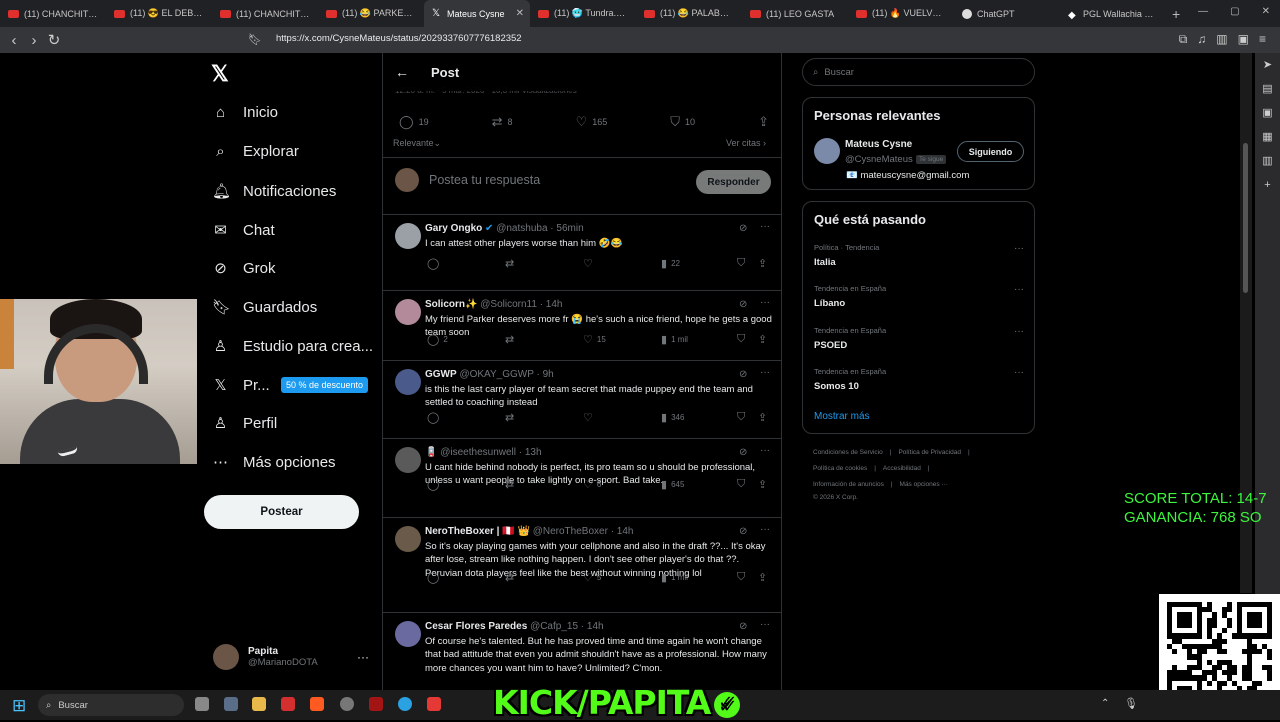 The width and height of the screenshot is (1280, 722). Describe the element at coordinates (1105, 703) in the screenshot. I see `tray-chevron-icon: ⌃` at that location.